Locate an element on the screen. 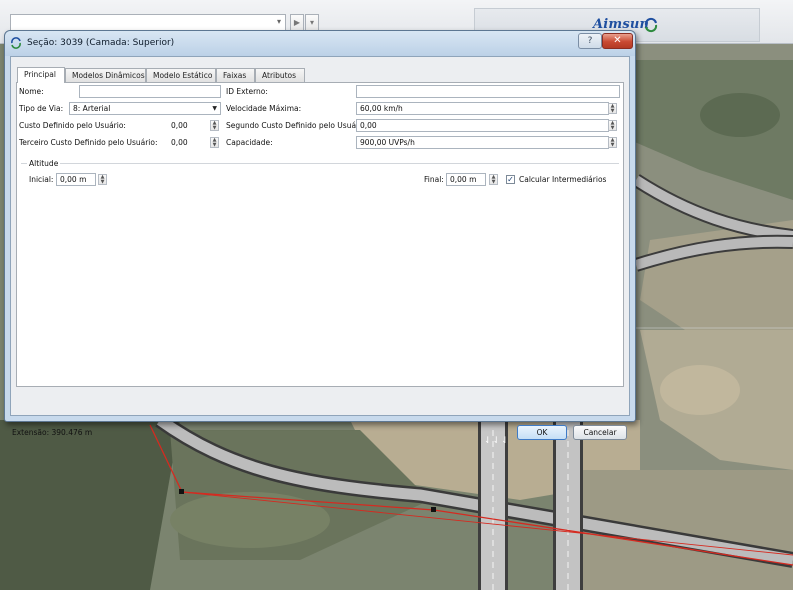 This screenshot has height=590, width=793. segundo-custo-spinner: ▲ ▼ is located at coordinates (612, 125).